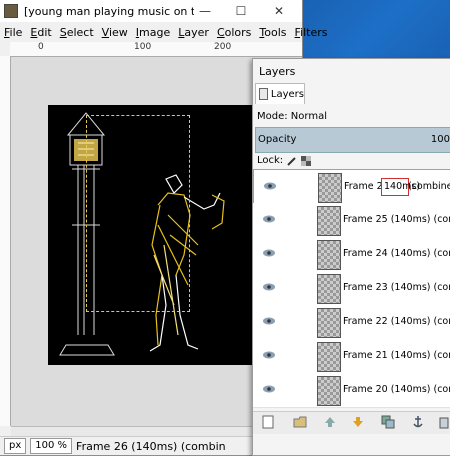  I want to click on anchor-layer-icon, so click(418, 422).